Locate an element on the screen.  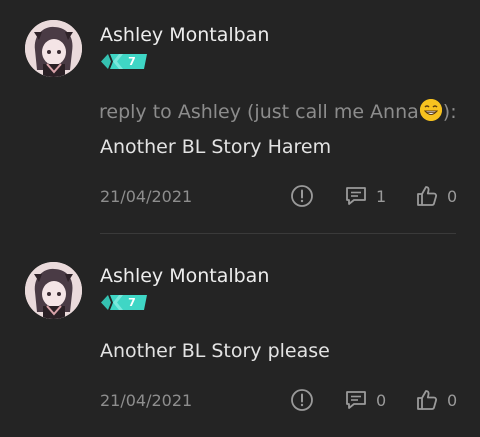
reply-to-text: reply to Ashley (just call me Anna is located at coordinates (259, 112).